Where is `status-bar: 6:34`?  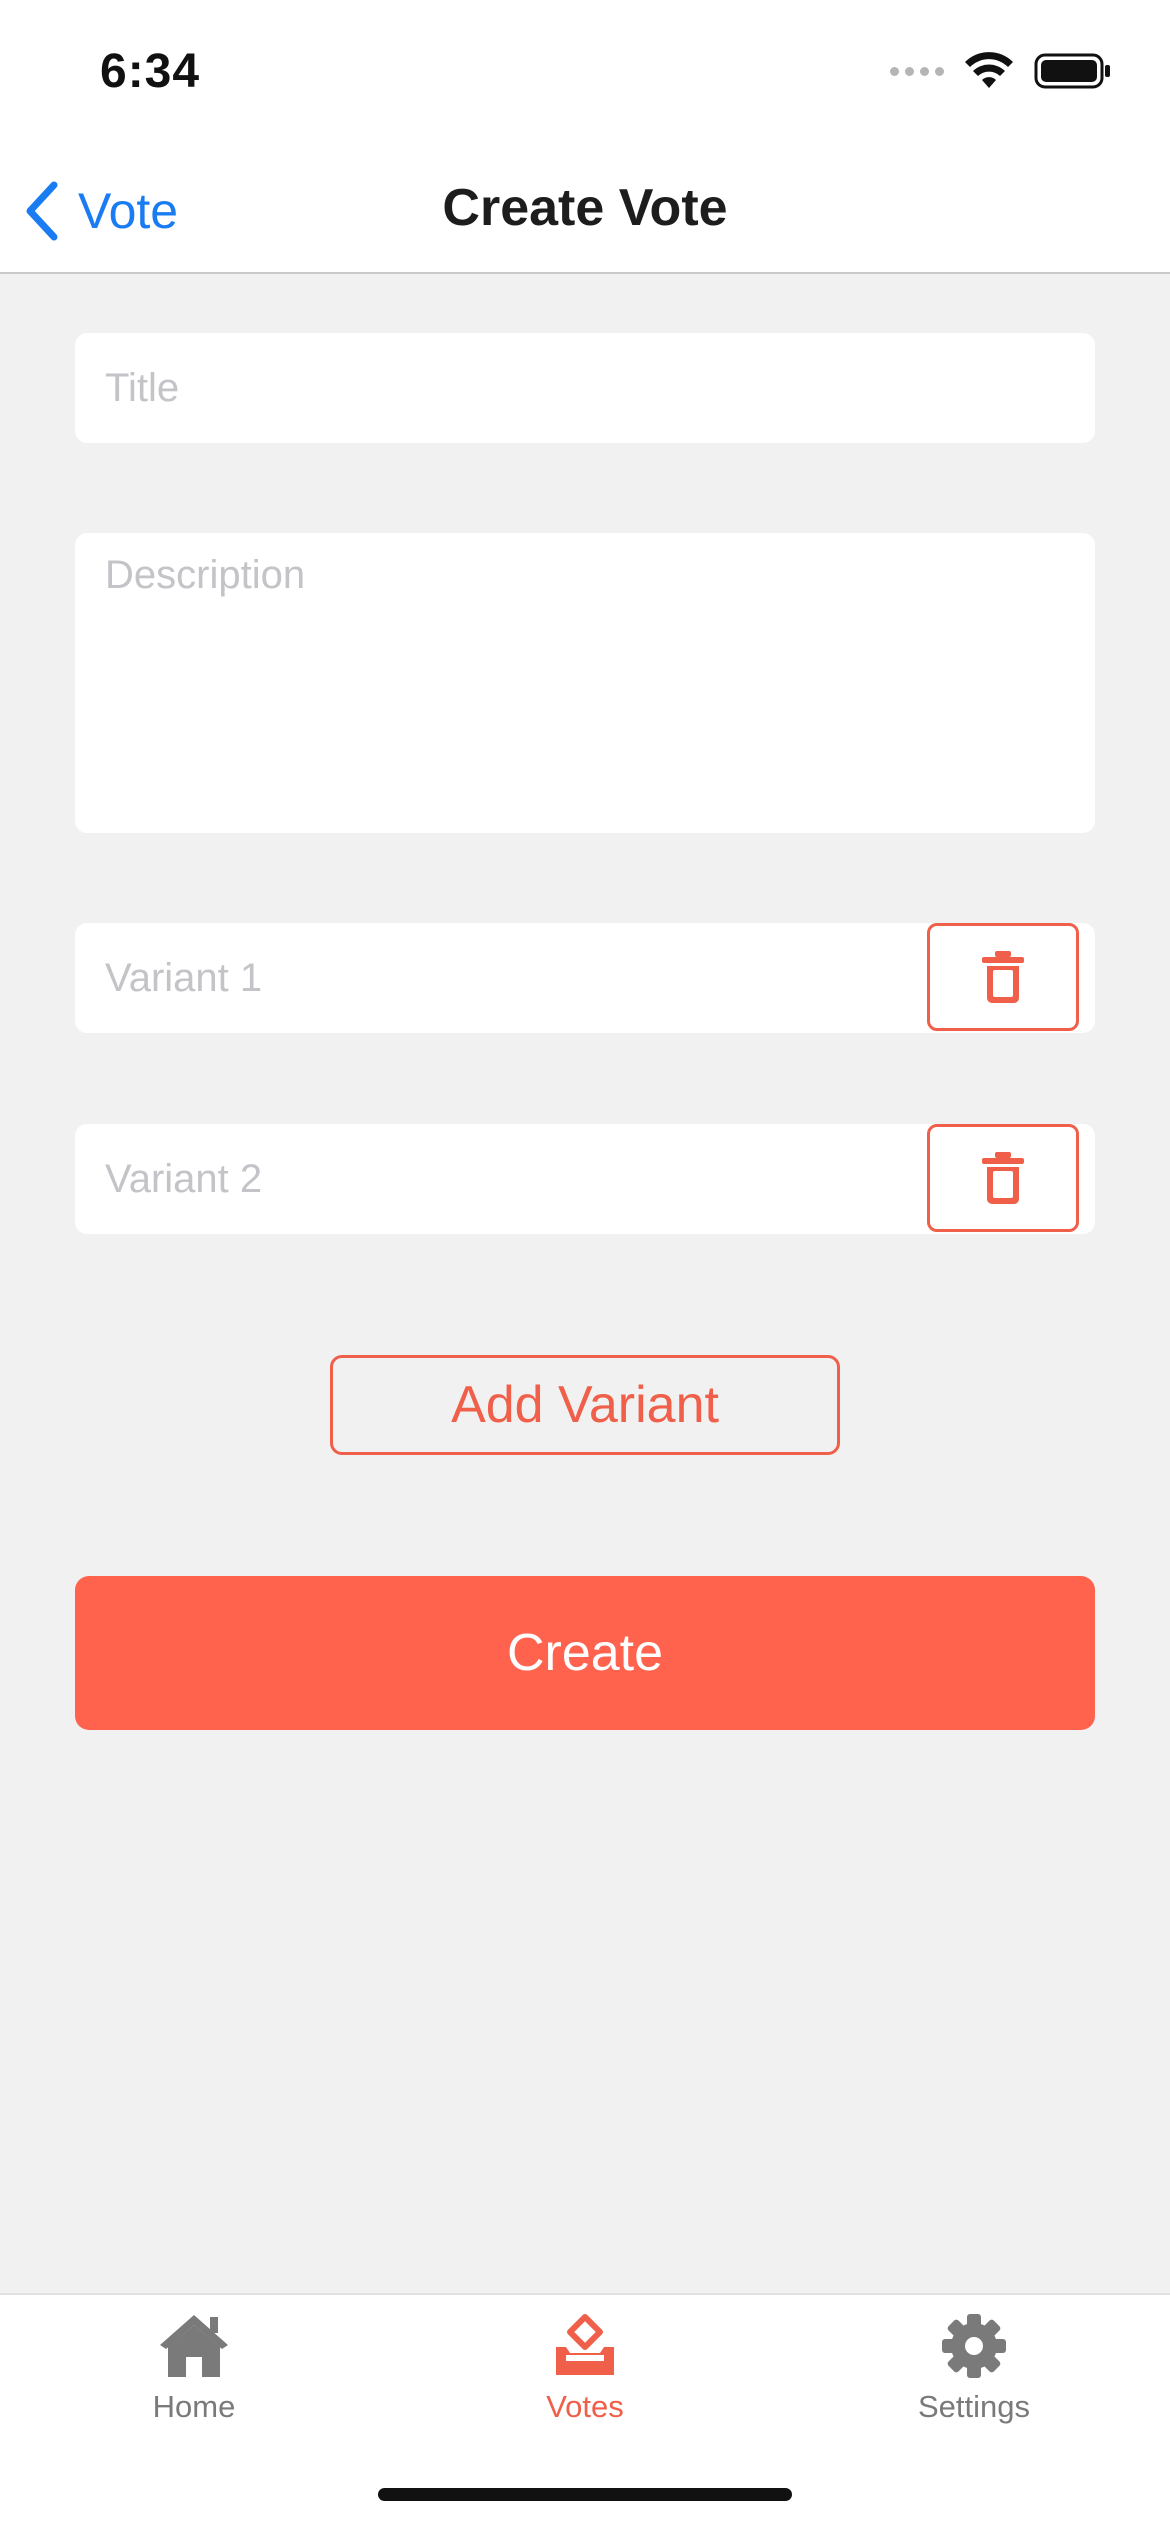
status-bar: 6:34 is located at coordinates (585, 75).